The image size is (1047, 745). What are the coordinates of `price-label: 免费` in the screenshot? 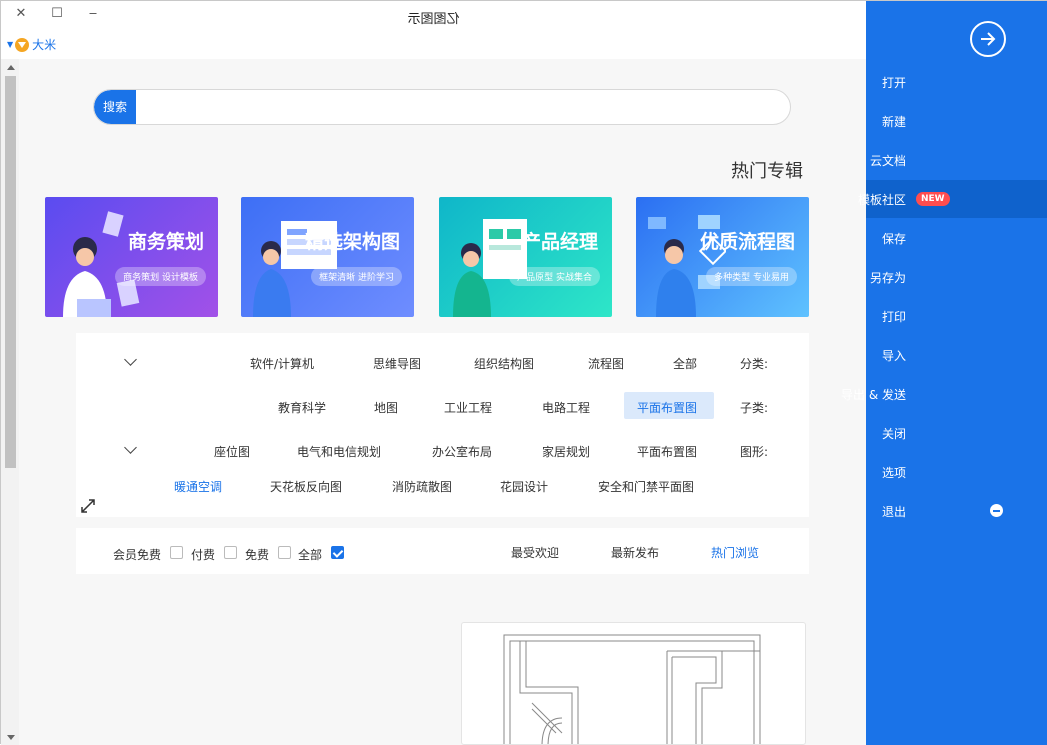 It's located at (257, 555).